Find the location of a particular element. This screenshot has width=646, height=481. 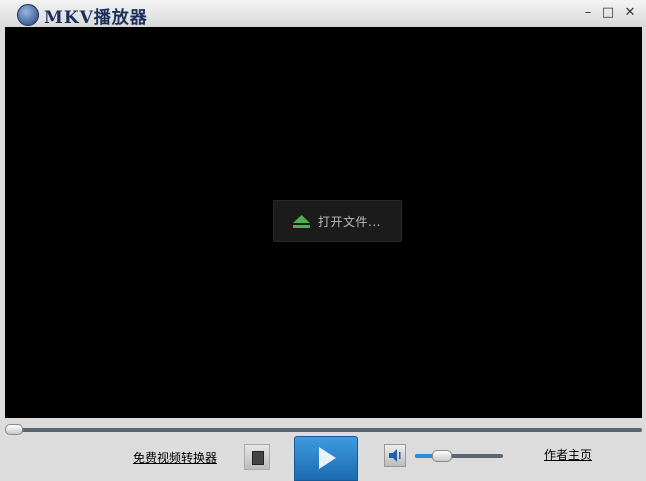

close-button: ✕ is located at coordinates (630, 13).